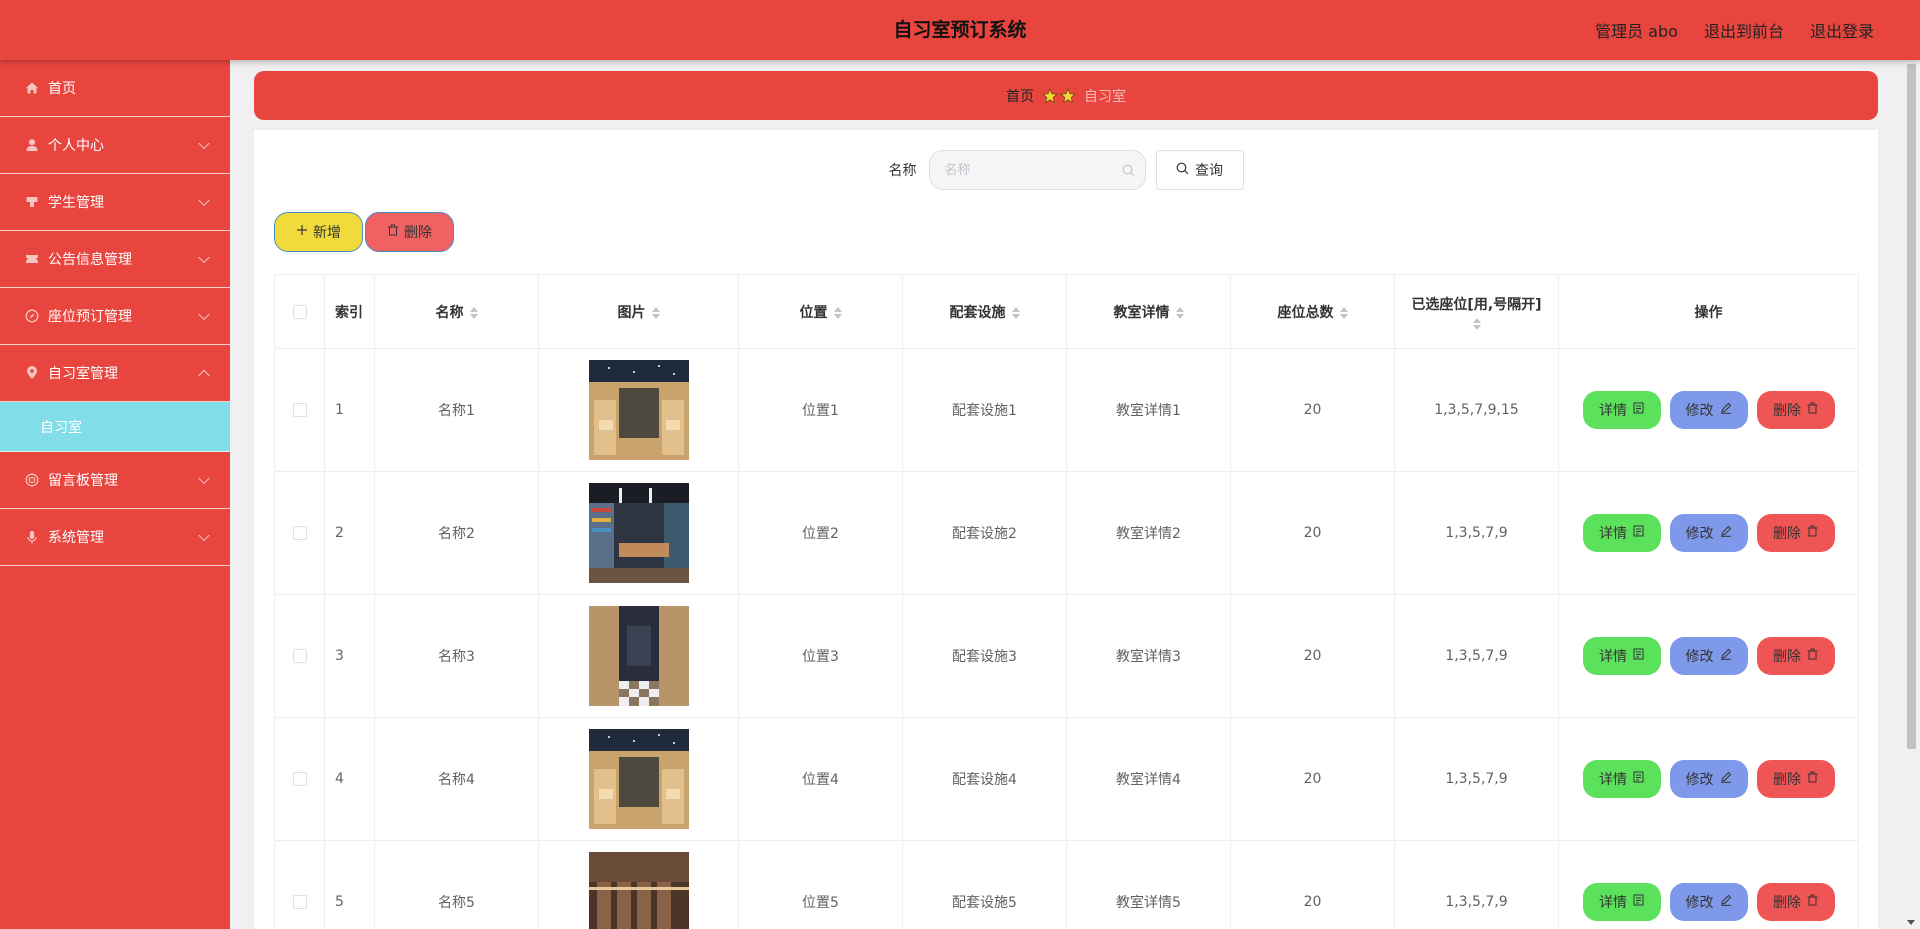  What do you see at coordinates (204, 375) in the screenshot?
I see `chevron-up-icon` at bounding box center [204, 375].